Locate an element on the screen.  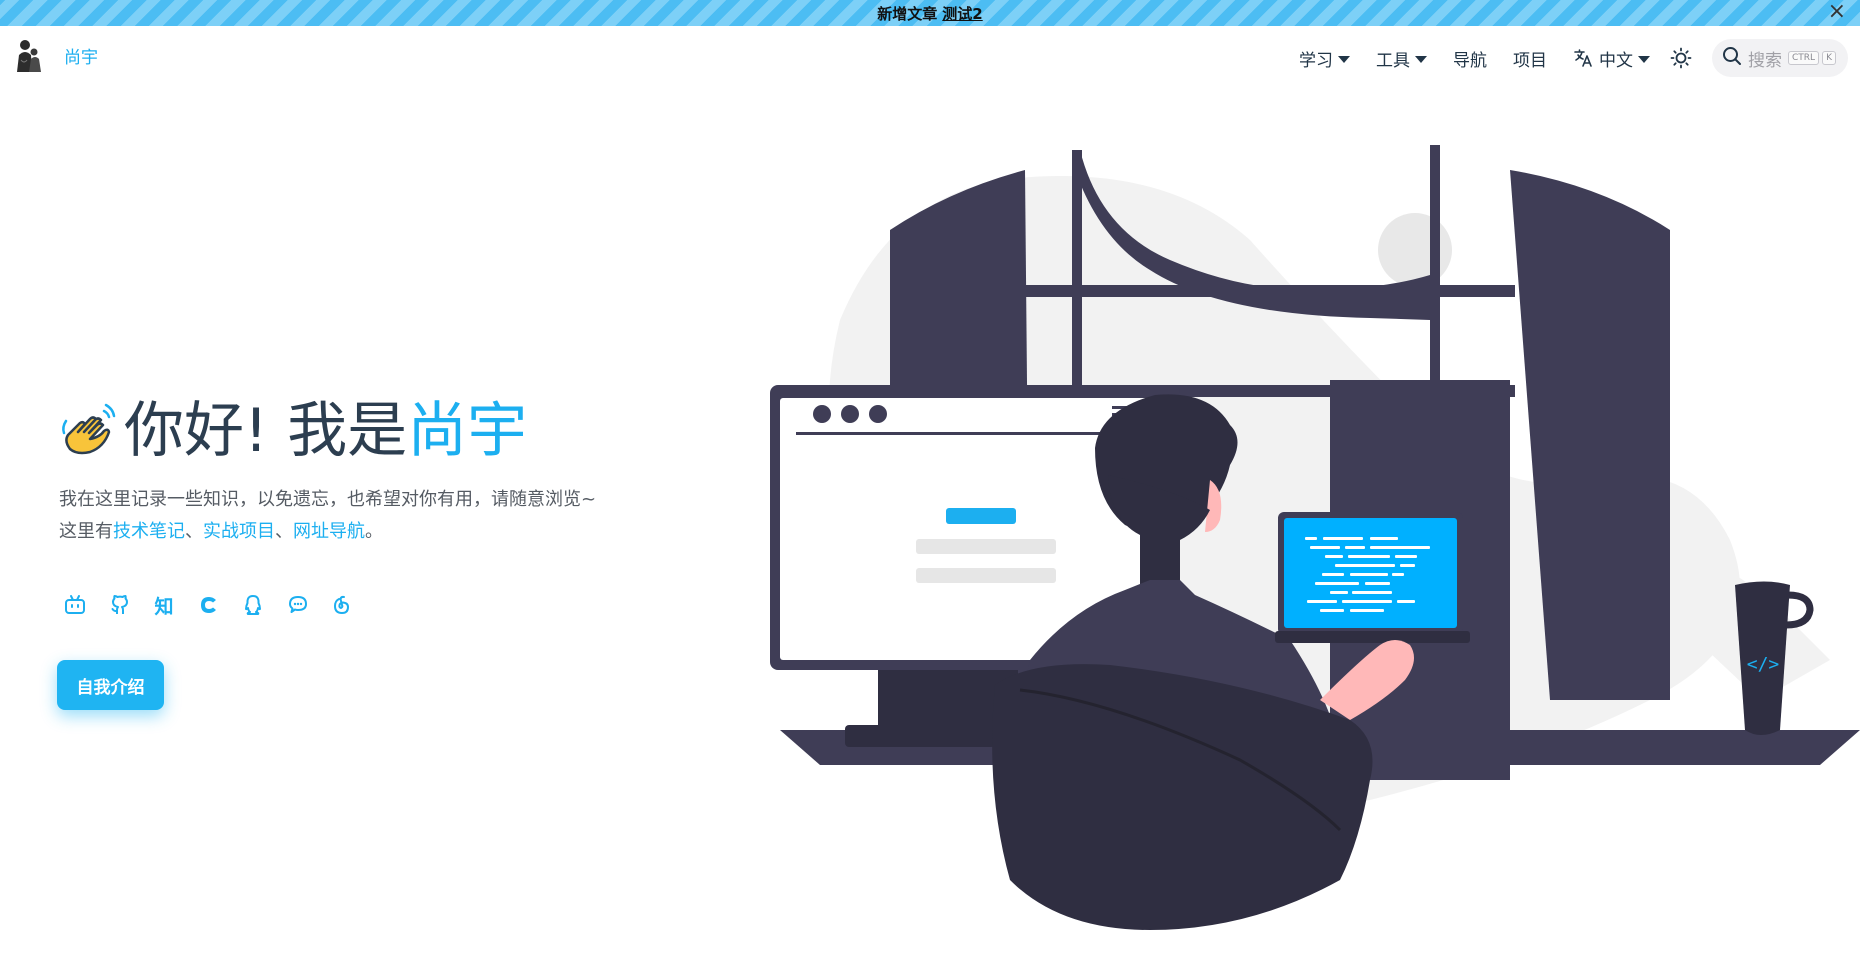
avatar is located at coordinates (28, 55).